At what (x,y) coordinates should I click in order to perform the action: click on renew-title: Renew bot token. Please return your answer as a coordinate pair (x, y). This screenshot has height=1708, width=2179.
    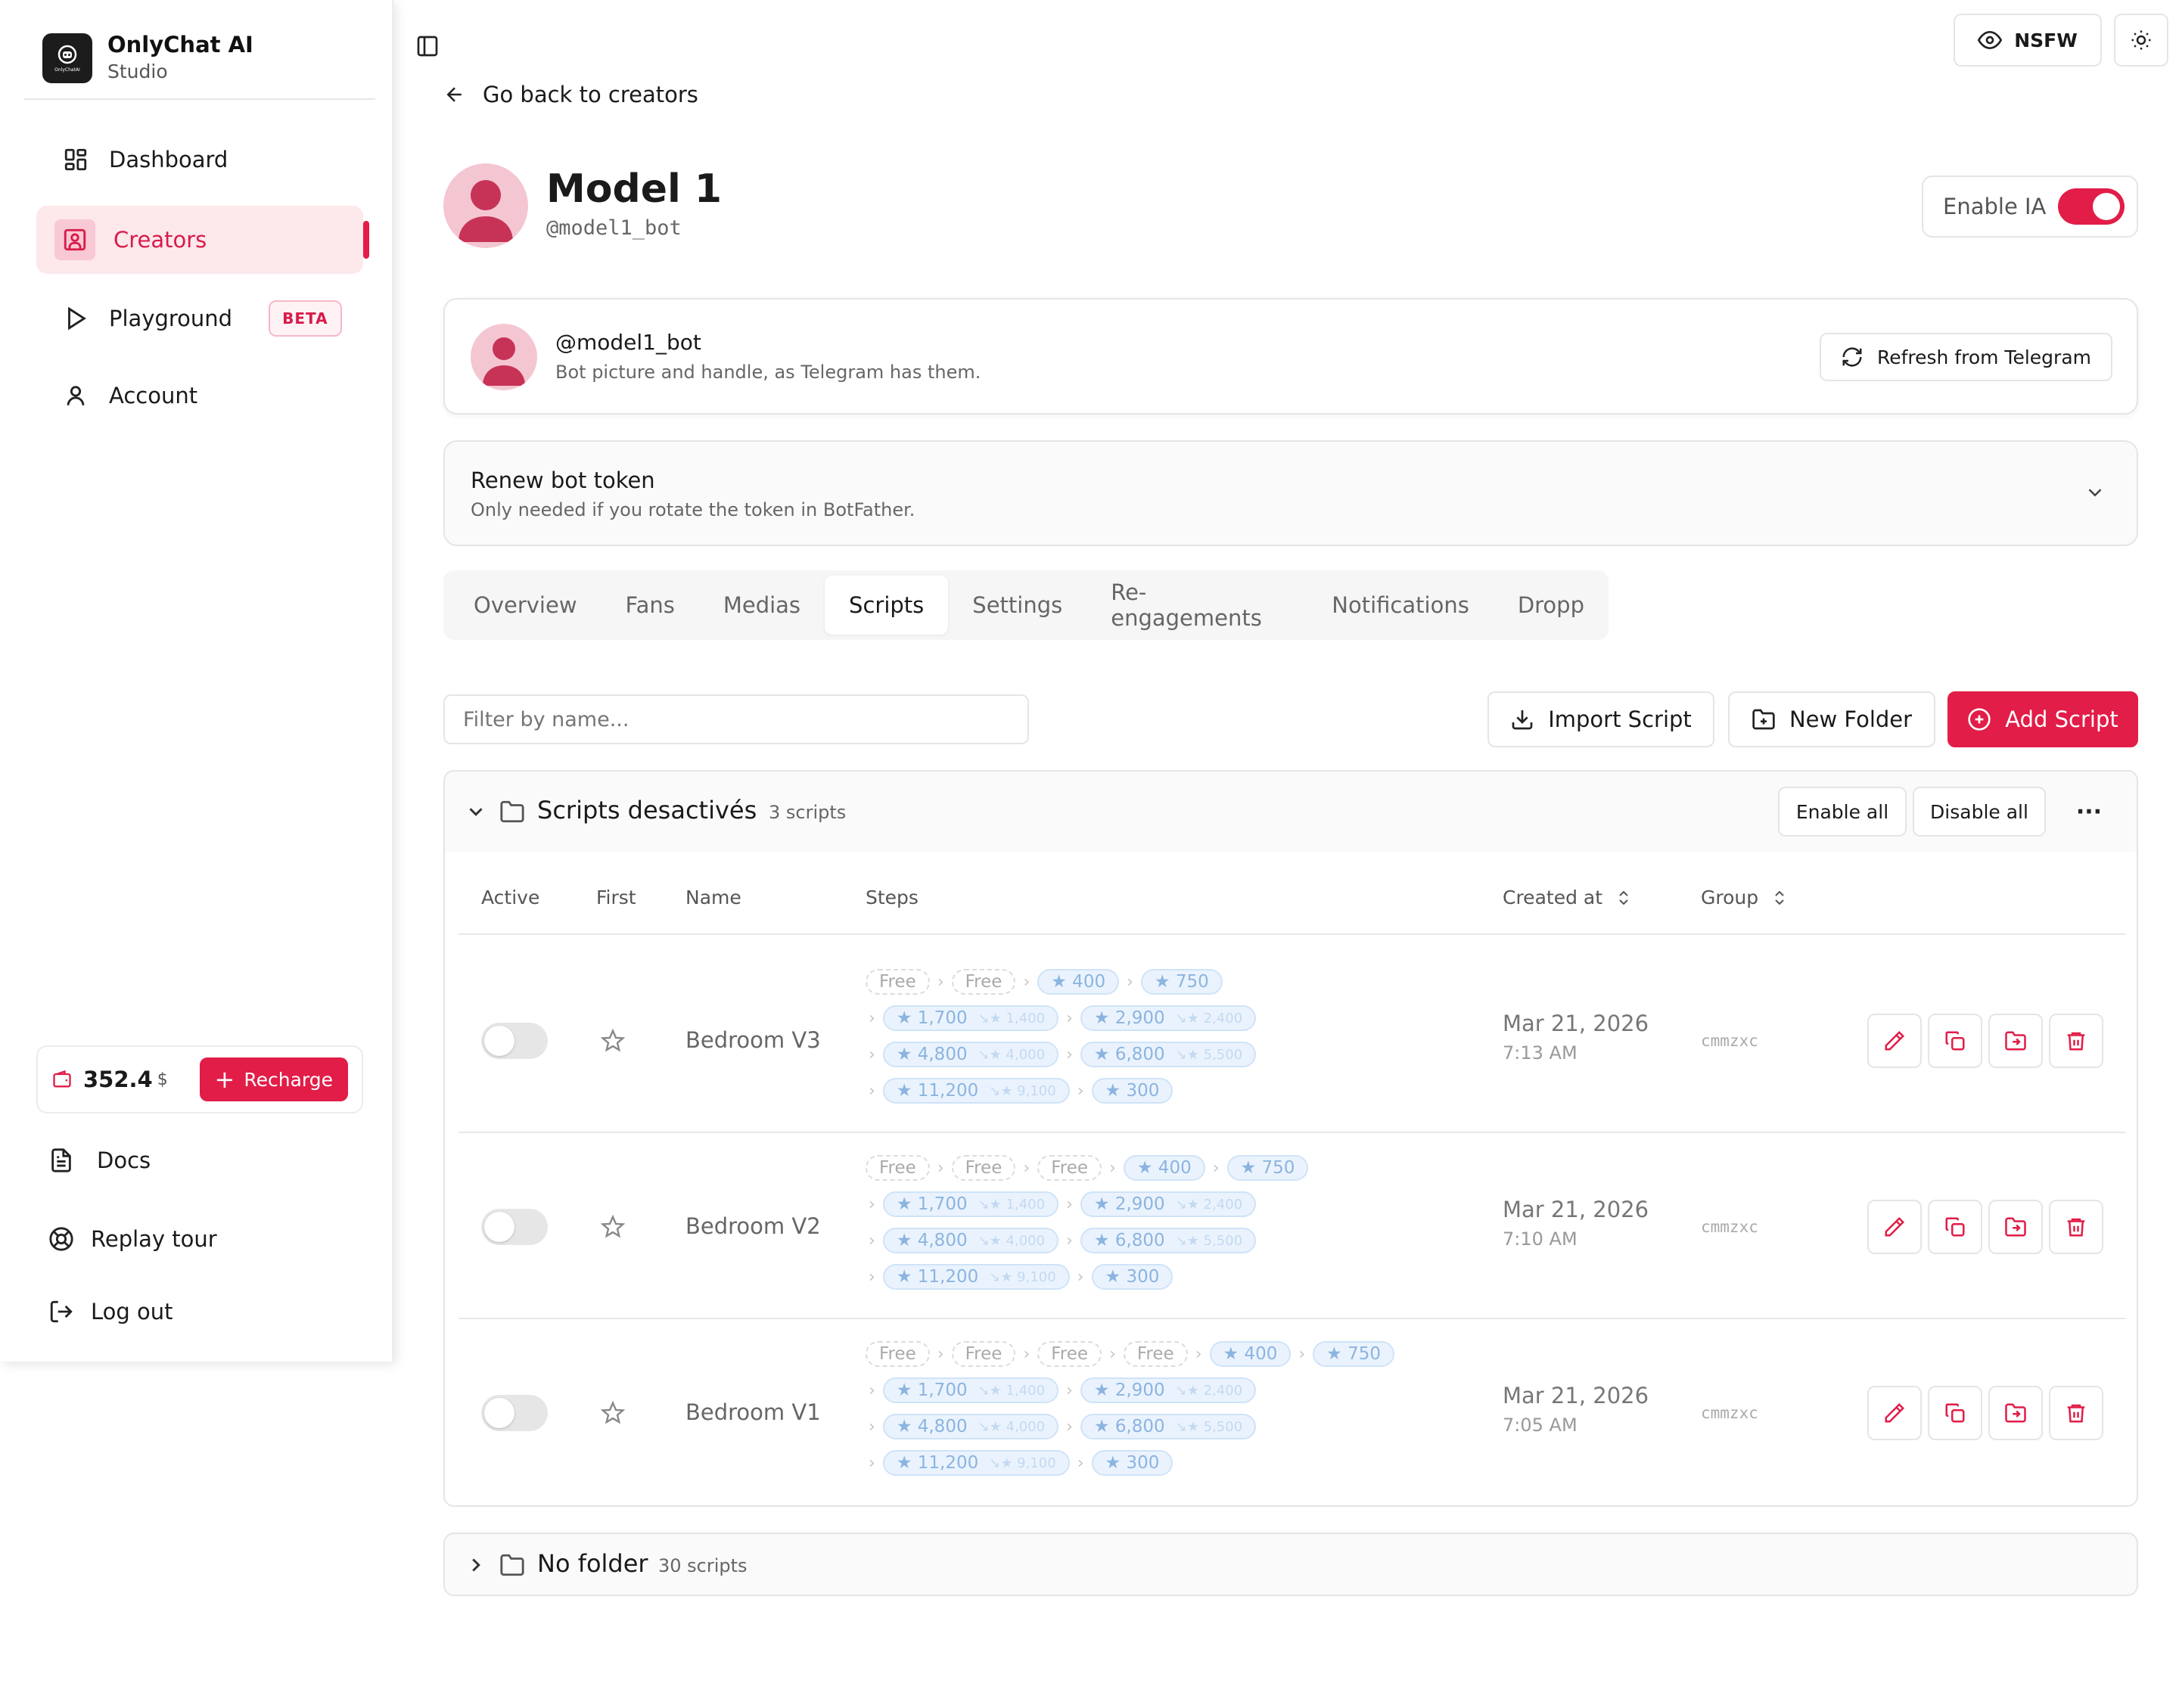
    Looking at the image, I should click on (563, 480).